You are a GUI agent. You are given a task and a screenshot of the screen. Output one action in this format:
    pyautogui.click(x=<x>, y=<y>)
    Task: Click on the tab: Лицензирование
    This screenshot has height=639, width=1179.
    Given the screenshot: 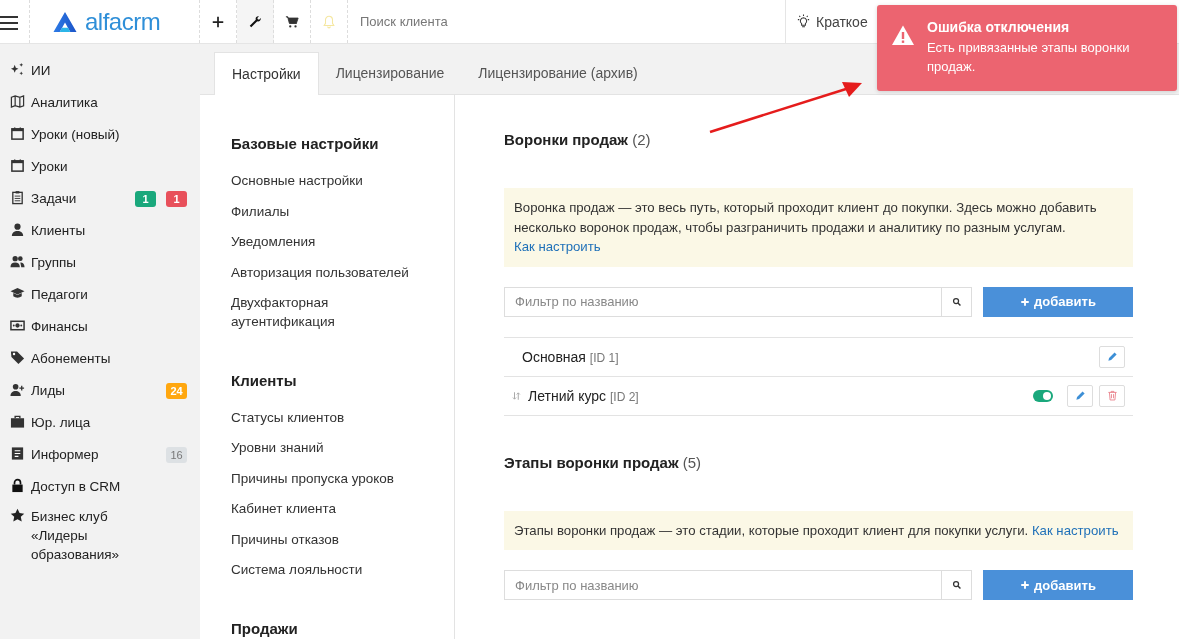 What is the action you would take?
    pyautogui.click(x=390, y=73)
    